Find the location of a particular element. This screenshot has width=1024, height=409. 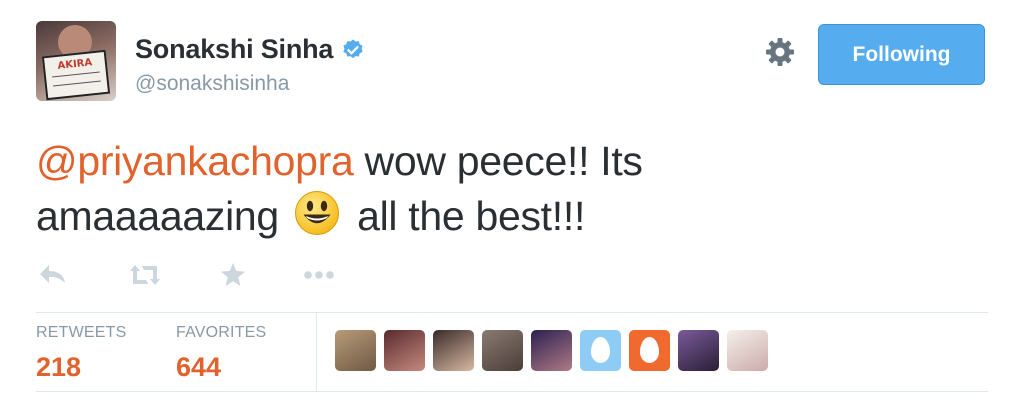

retweet-icon is located at coordinates (145, 275).